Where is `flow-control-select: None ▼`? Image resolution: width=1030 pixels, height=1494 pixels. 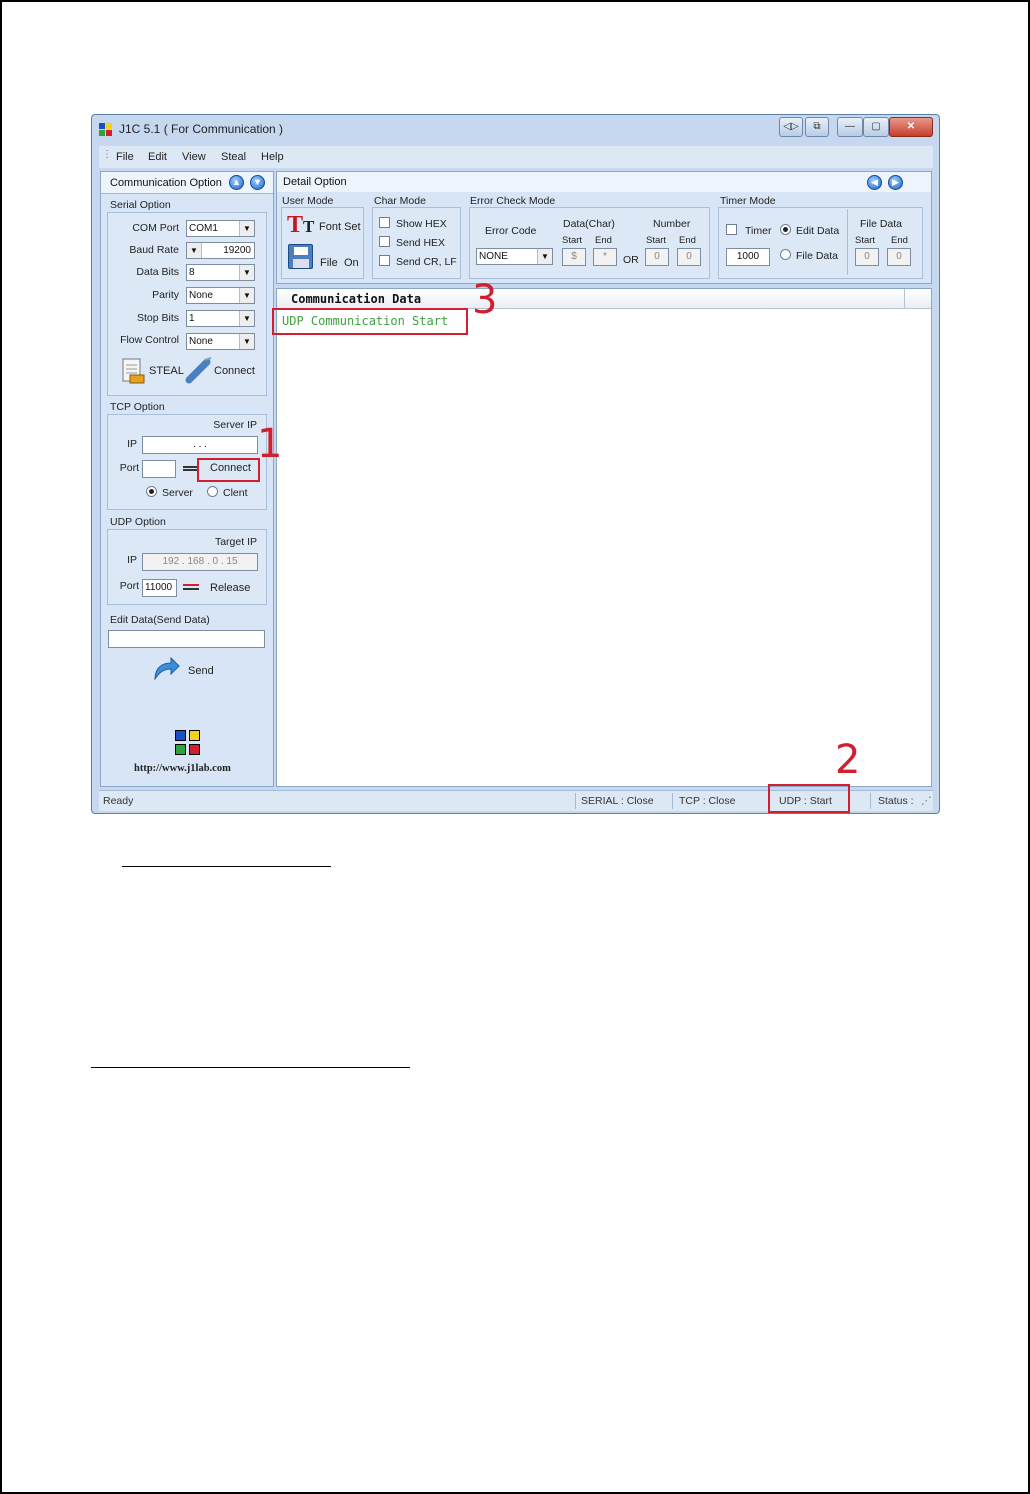 flow-control-select: None ▼ is located at coordinates (220, 341).